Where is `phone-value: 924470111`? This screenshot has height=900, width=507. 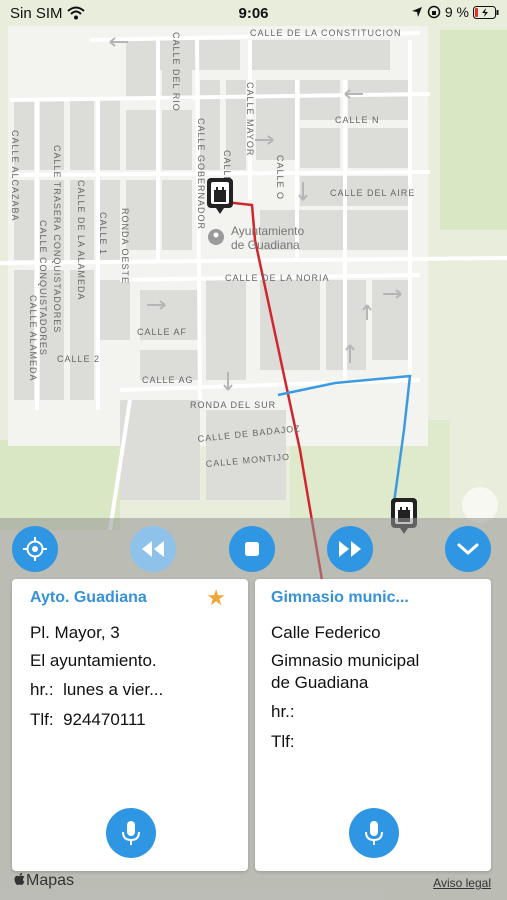 phone-value: 924470111 is located at coordinates (104, 719).